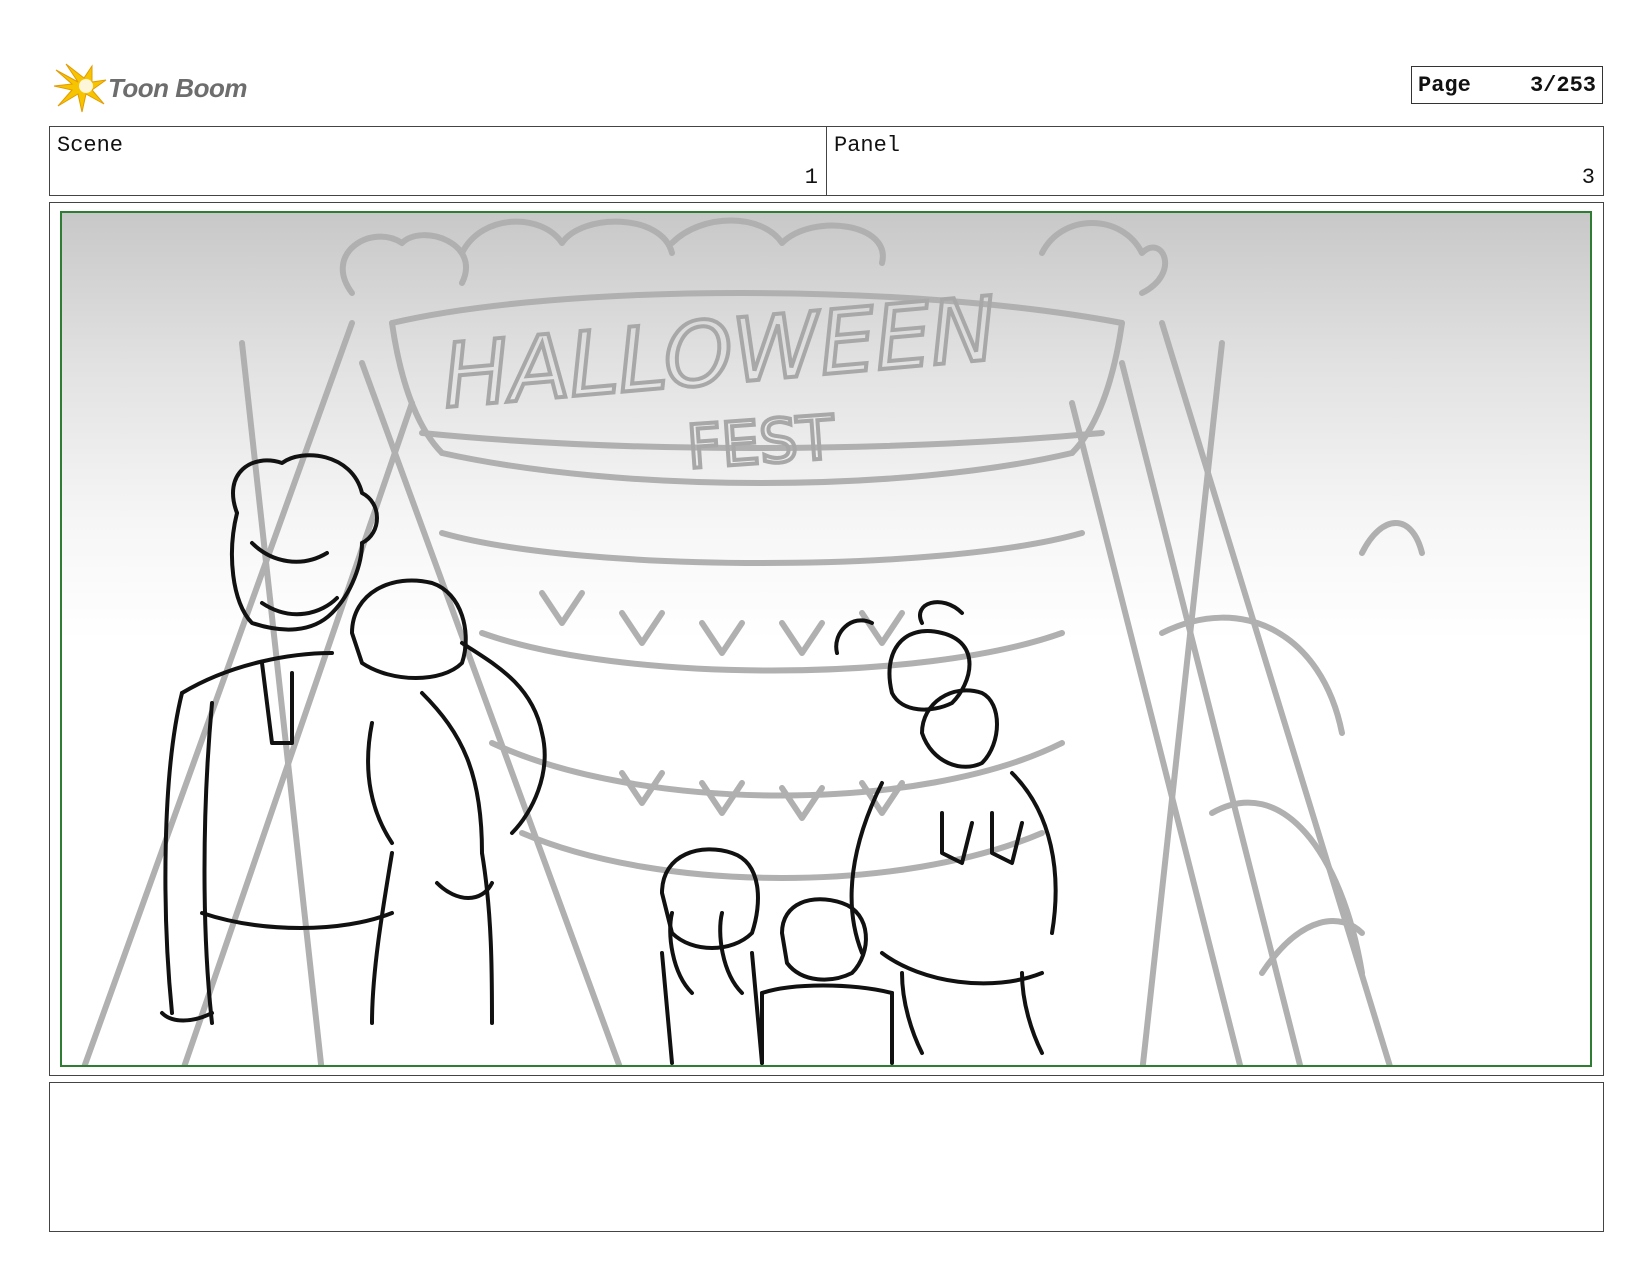  Describe the element at coordinates (1507, 85) in the screenshot. I see `page-counter: Page 3/253` at that location.